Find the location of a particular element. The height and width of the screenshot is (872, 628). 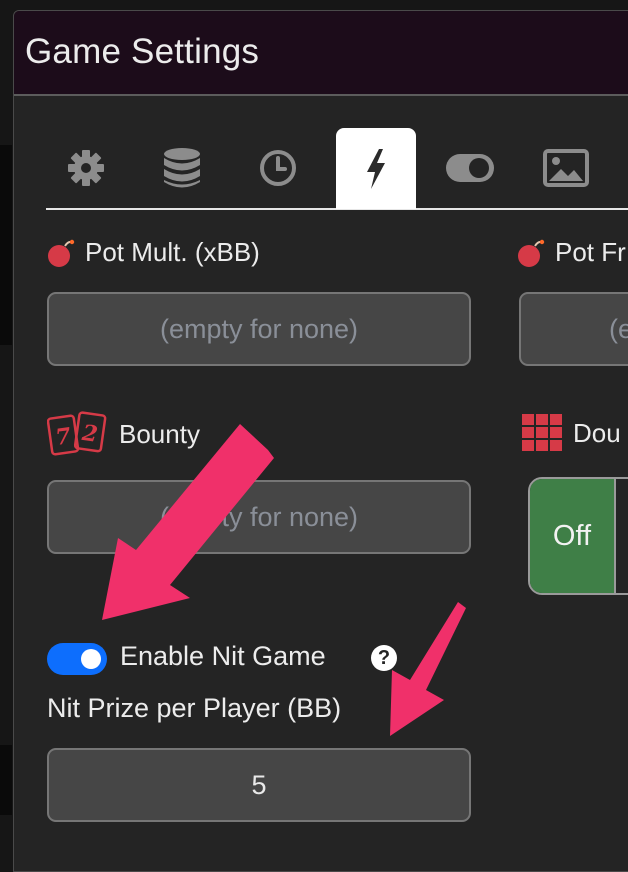

tab-general is located at coordinates (86, 168).